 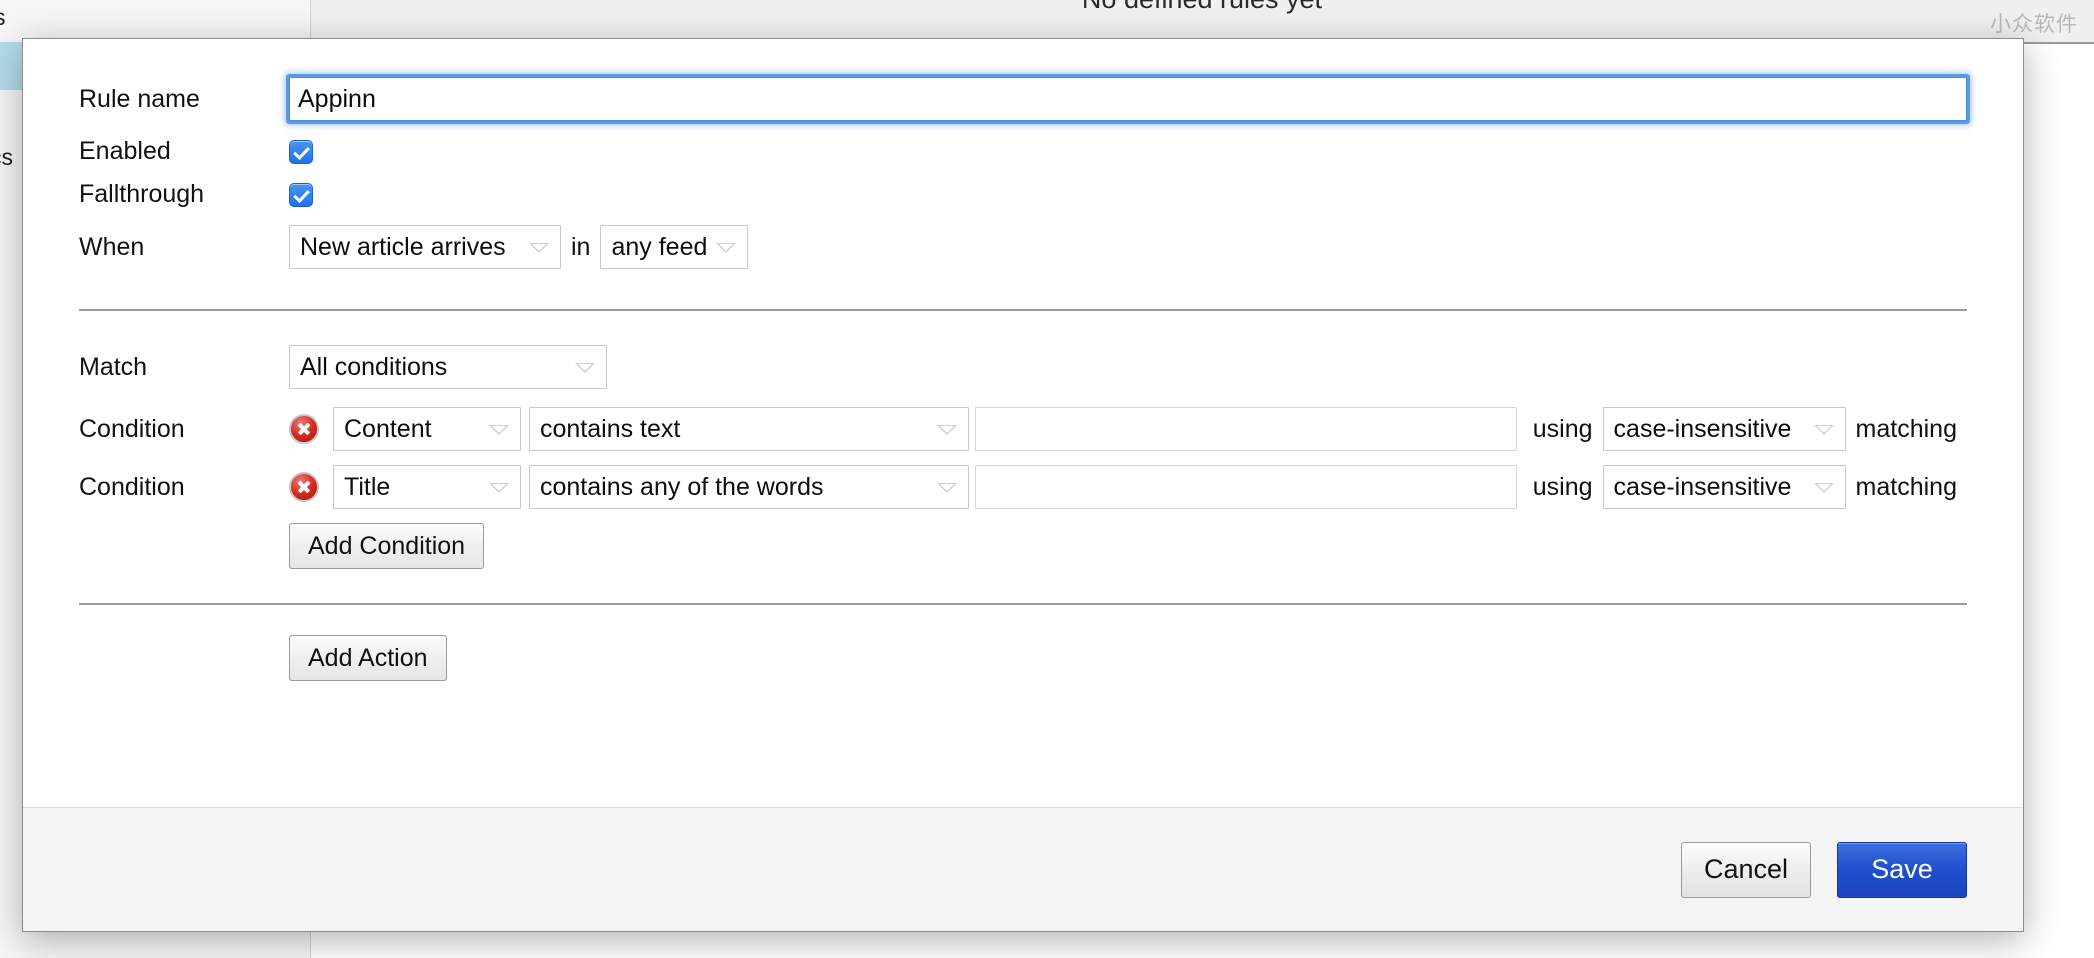 What do you see at coordinates (1023, 367) in the screenshot?
I see `match-row: Match All conditions` at bounding box center [1023, 367].